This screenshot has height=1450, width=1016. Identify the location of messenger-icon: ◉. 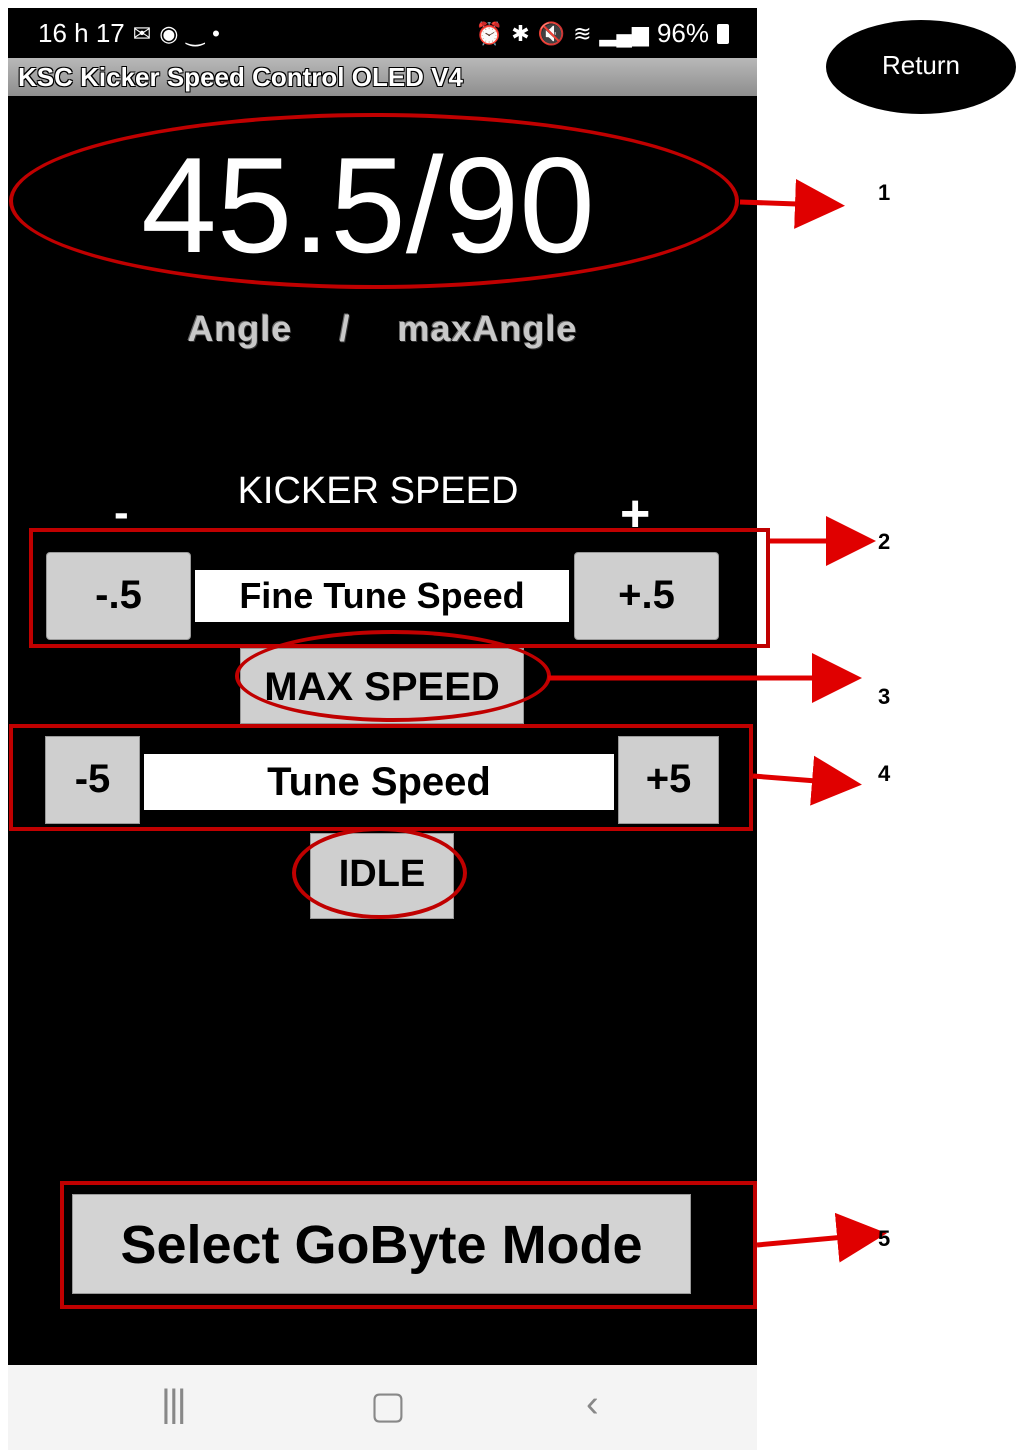
(169, 33).